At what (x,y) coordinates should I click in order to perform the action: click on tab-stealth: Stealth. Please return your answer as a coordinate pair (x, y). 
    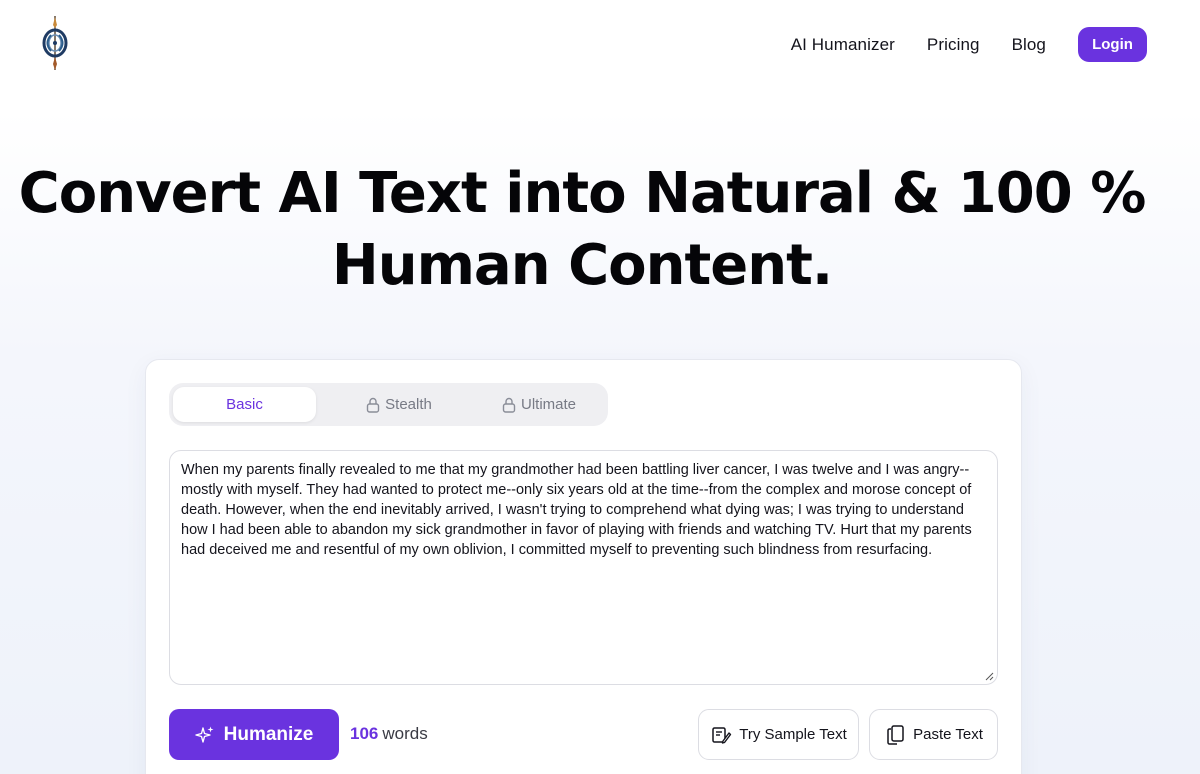
    Looking at the image, I should click on (399, 404).